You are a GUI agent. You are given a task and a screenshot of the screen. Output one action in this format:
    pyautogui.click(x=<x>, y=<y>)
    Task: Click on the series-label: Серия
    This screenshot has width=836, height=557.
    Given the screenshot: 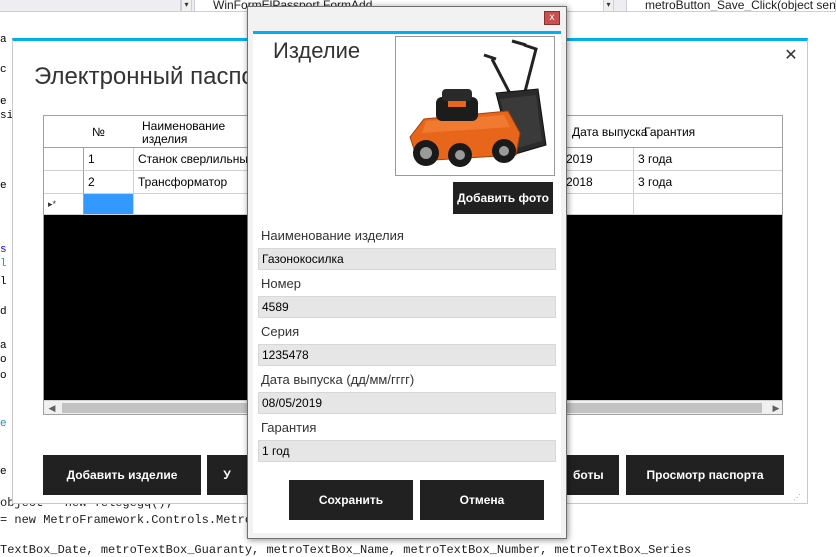 What is the action you would take?
    pyautogui.click(x=280, y=331)
    